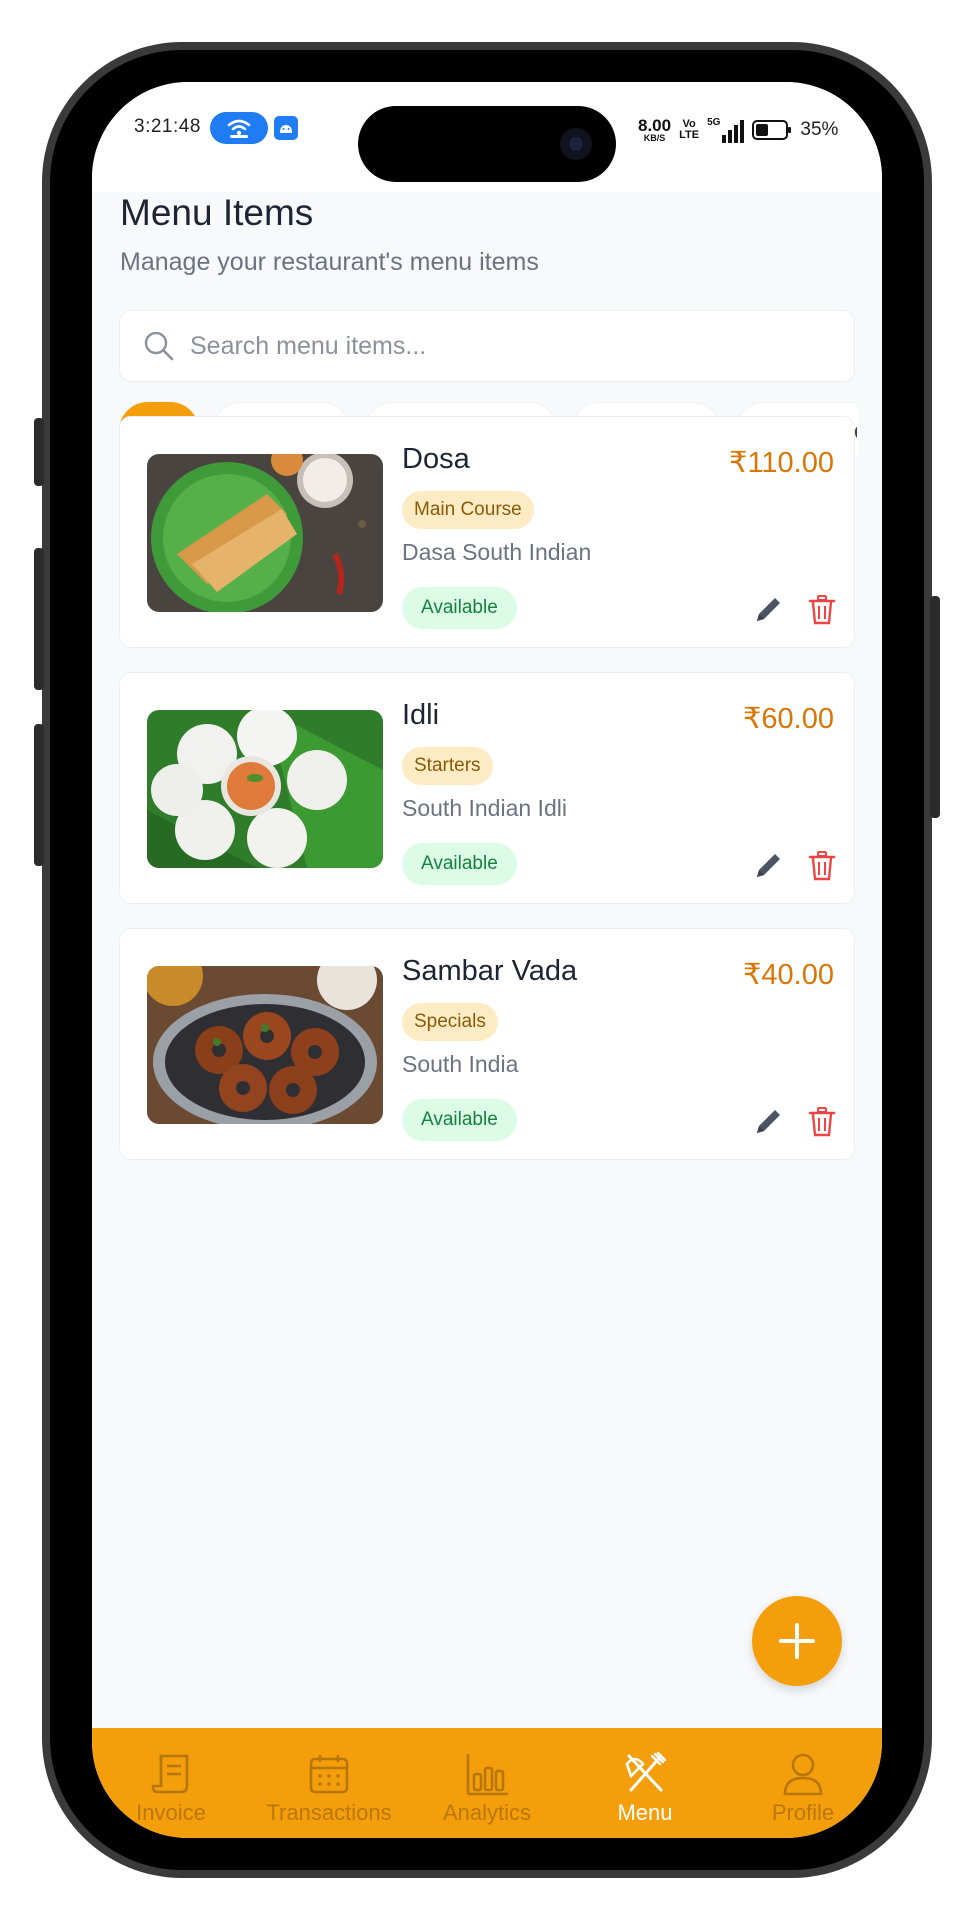  What do you see at coordinates (497, 552) in the screenshot?
I see `item-description: Dasa South Indian` at bounding box center [497, 552].